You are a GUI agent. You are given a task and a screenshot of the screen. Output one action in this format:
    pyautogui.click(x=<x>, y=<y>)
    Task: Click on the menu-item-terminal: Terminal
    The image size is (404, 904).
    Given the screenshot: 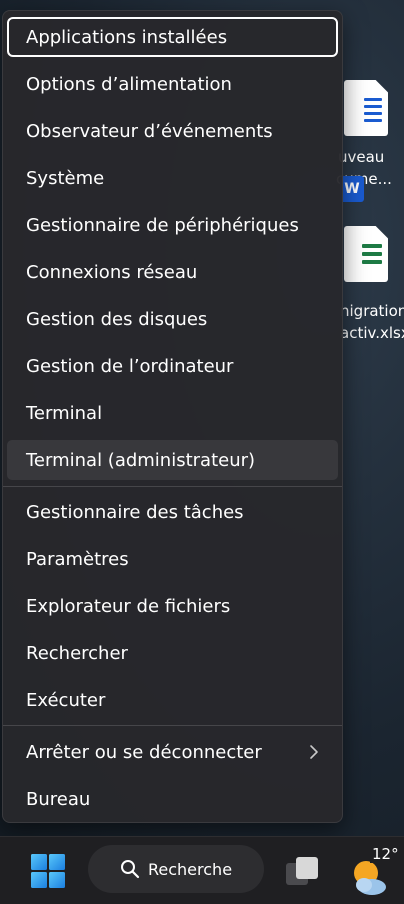 What is the action you would take?
    pyautogui.click(x=172, y=413)
    